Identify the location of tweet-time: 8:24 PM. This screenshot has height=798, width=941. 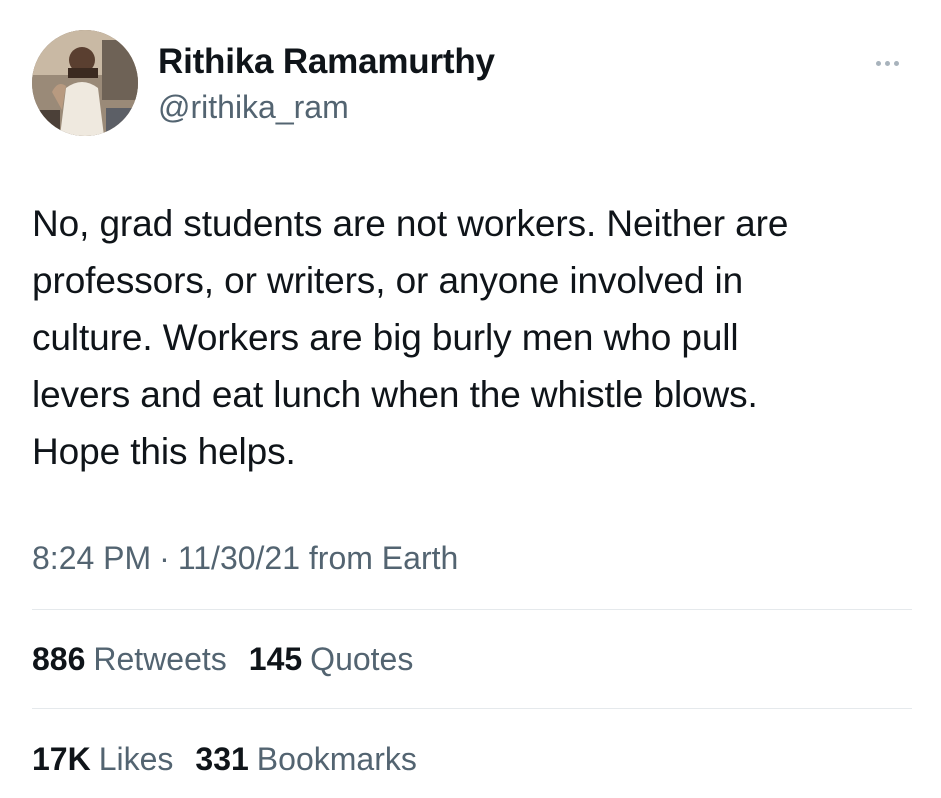
(91, 558).